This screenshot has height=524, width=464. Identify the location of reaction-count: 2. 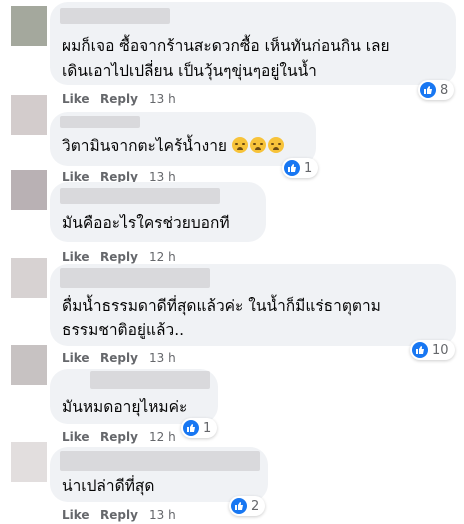
(247, 506).